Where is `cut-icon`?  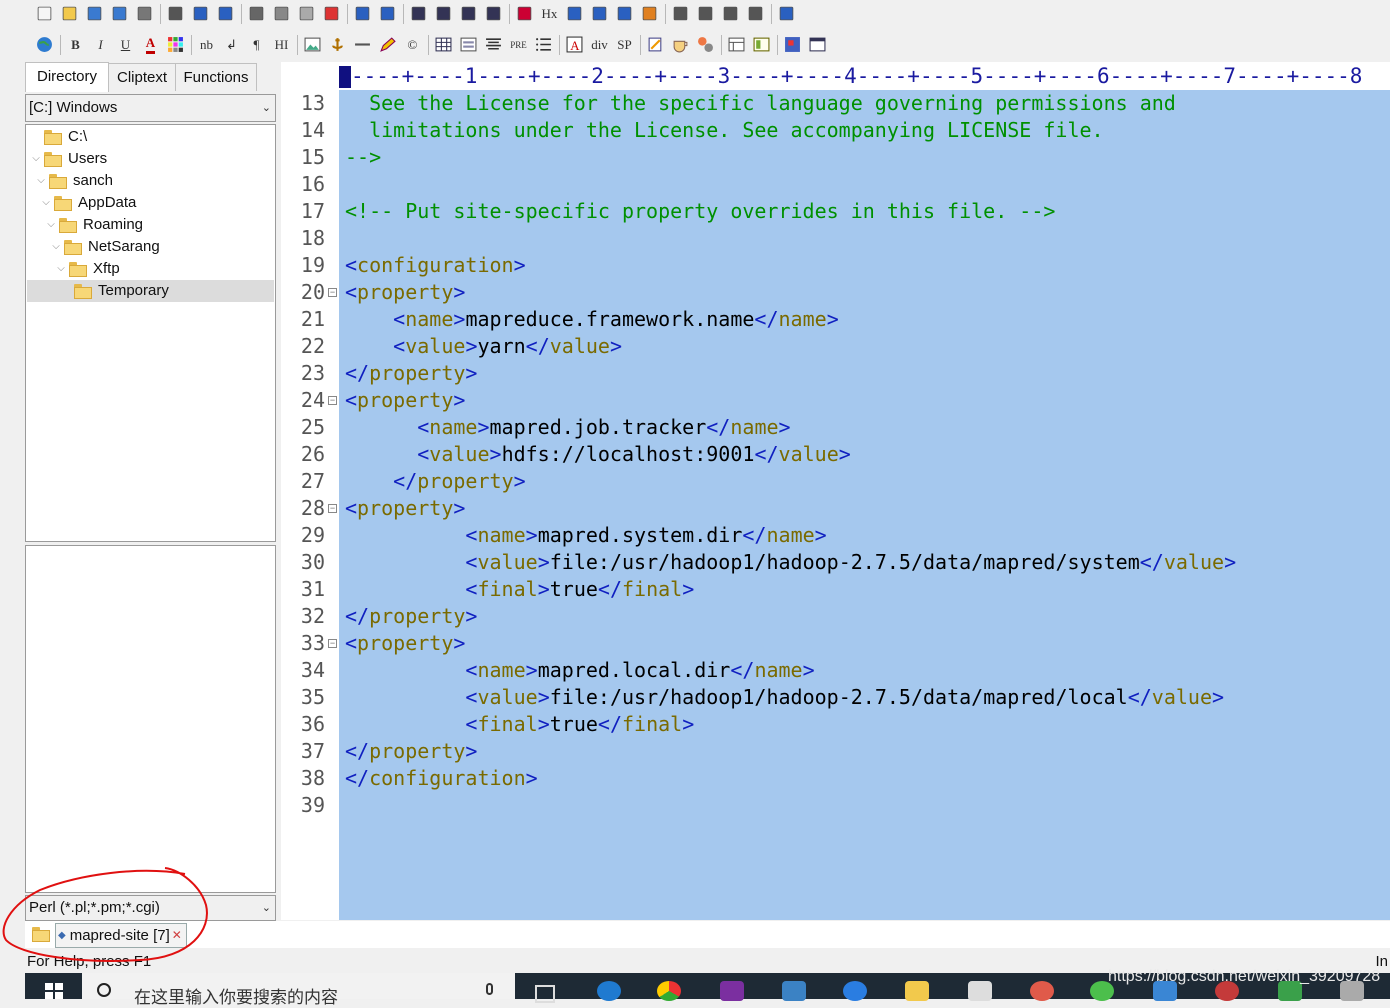 cut-icon is located at coordinates (256, 13).